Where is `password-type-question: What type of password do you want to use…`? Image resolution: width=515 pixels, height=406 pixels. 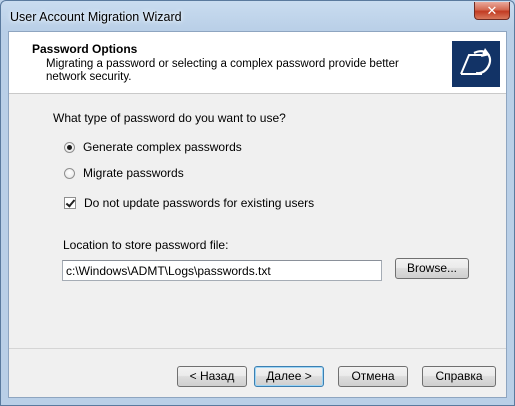 password-type-question: What type of password do you want to use… is located at coordinates (169, 118).